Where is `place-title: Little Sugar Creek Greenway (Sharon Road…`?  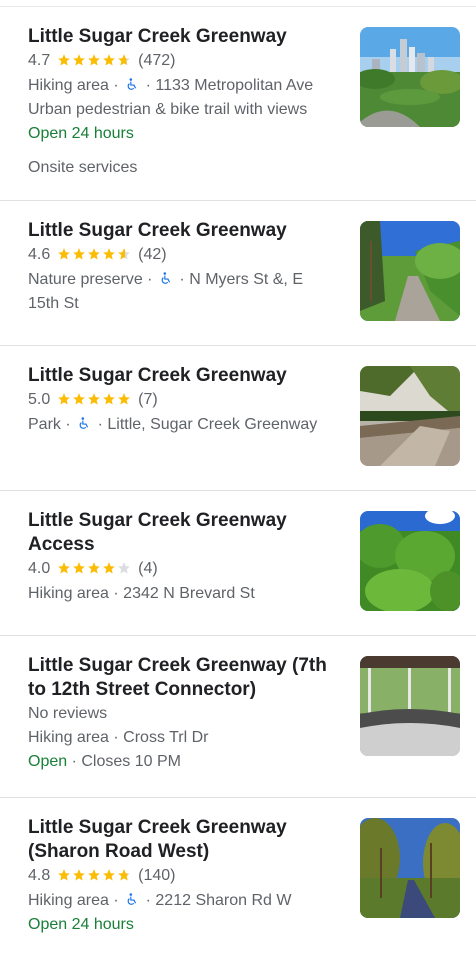 place-title: Little Sugar Creek Greenway (Sharon Road… is located at coordinates (182, 840).